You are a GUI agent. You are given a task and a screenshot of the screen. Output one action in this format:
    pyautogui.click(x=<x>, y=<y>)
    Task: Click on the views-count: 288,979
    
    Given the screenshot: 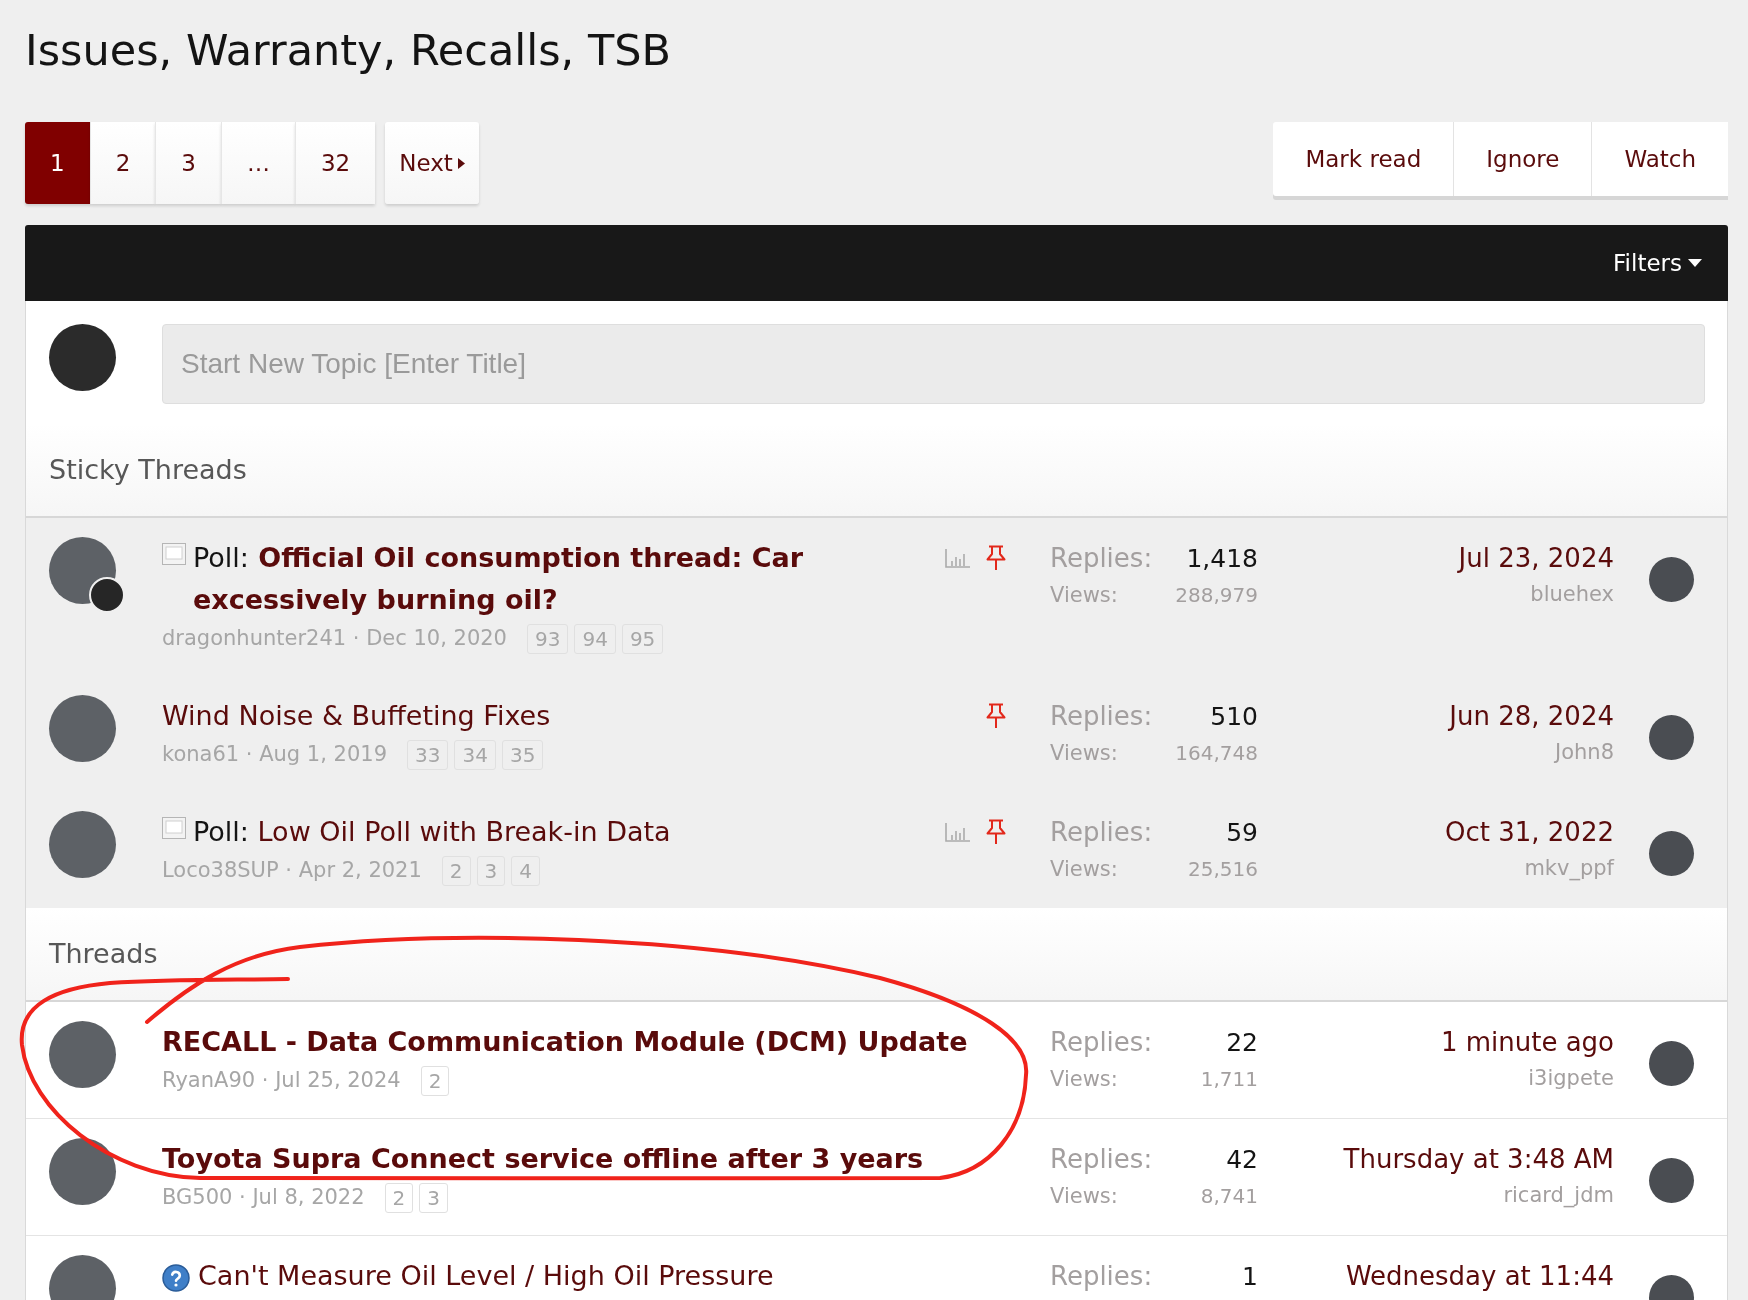 What is the action you would take?
    pyautogui.click(x=1216, y=595)
    